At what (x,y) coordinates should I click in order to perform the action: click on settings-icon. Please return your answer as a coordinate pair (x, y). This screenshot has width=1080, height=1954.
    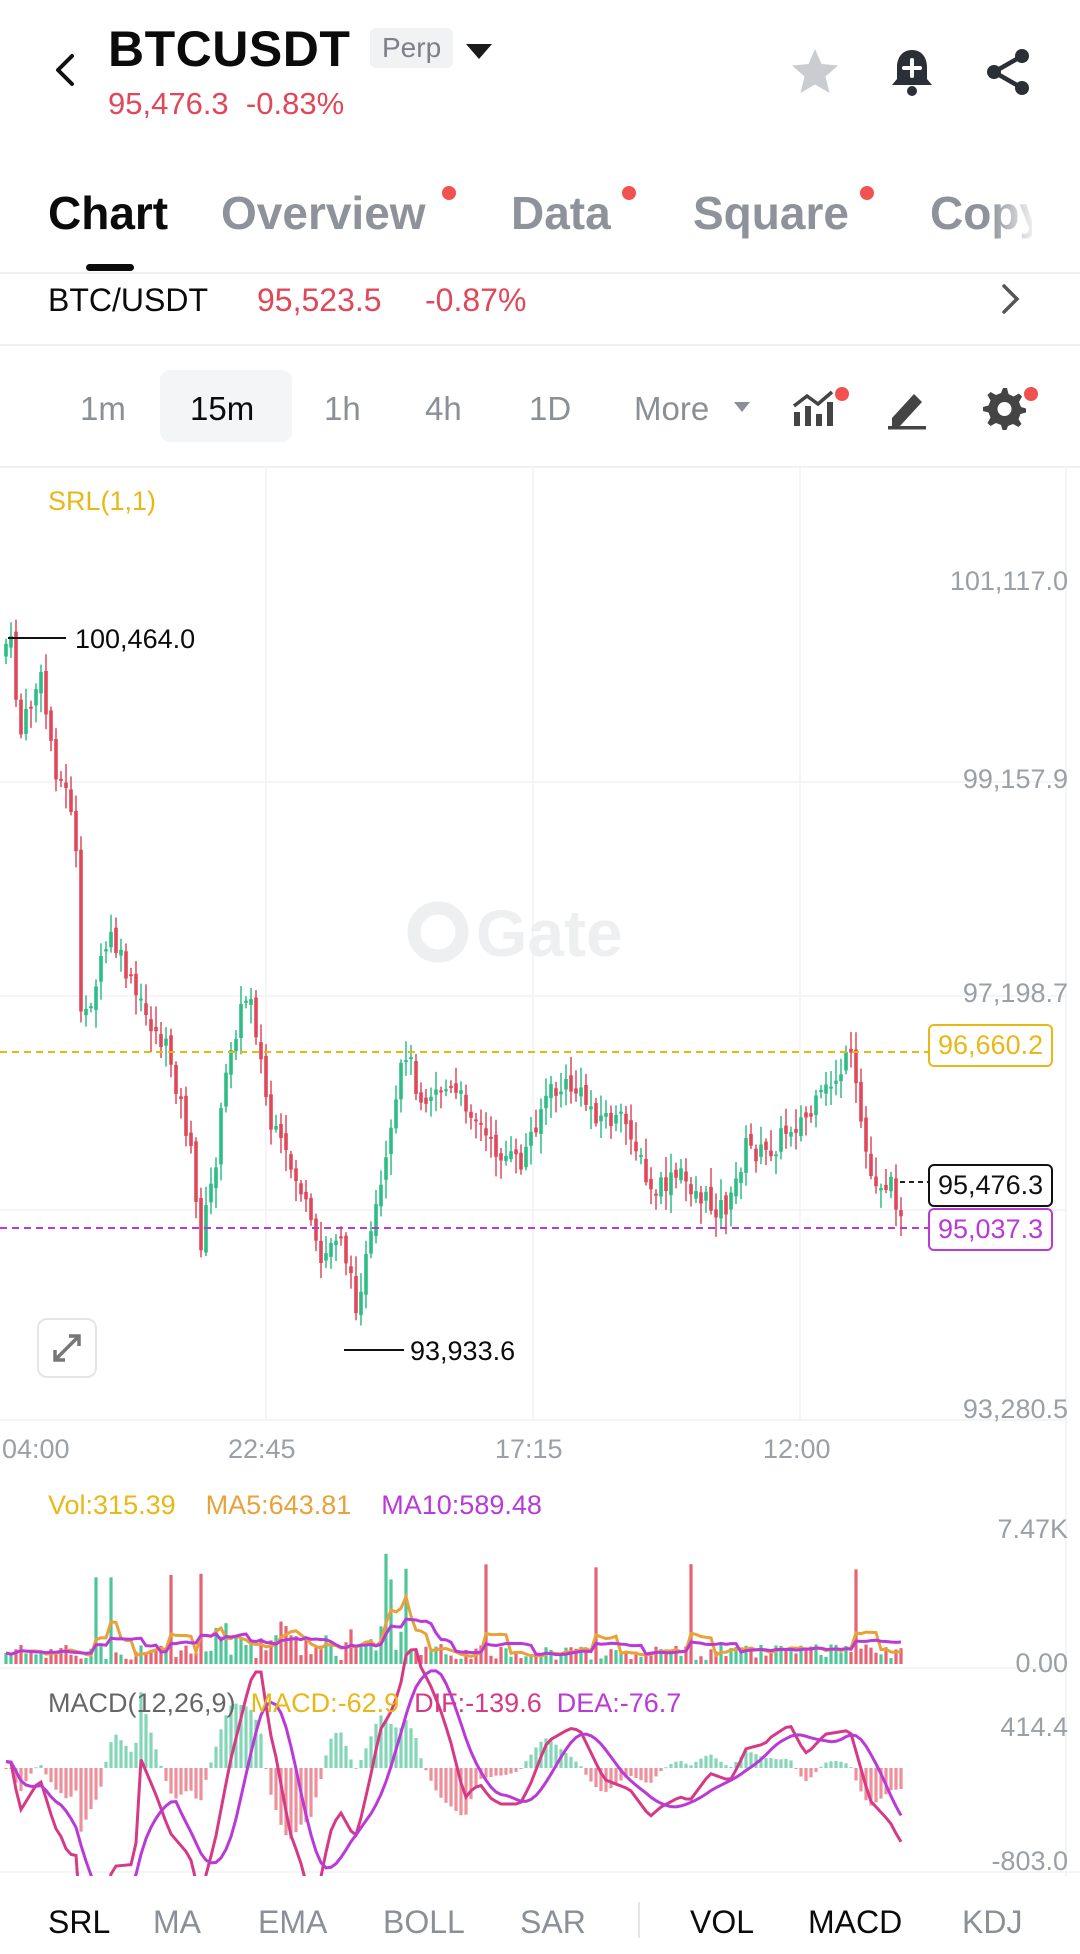
    Looking at the image, I should click on (1003, 407).